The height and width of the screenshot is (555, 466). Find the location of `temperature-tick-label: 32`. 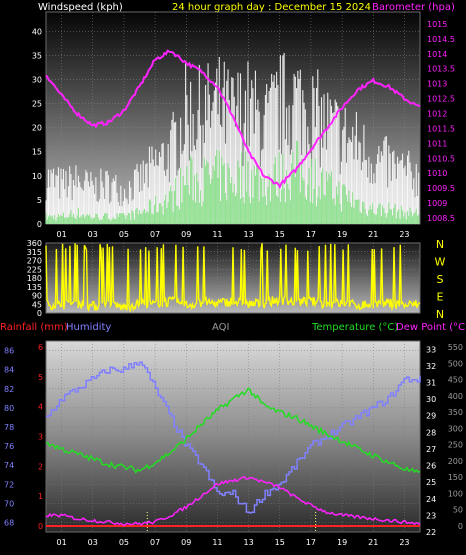

temperature-tick-label: 32 is located at coordinates (431, 366).